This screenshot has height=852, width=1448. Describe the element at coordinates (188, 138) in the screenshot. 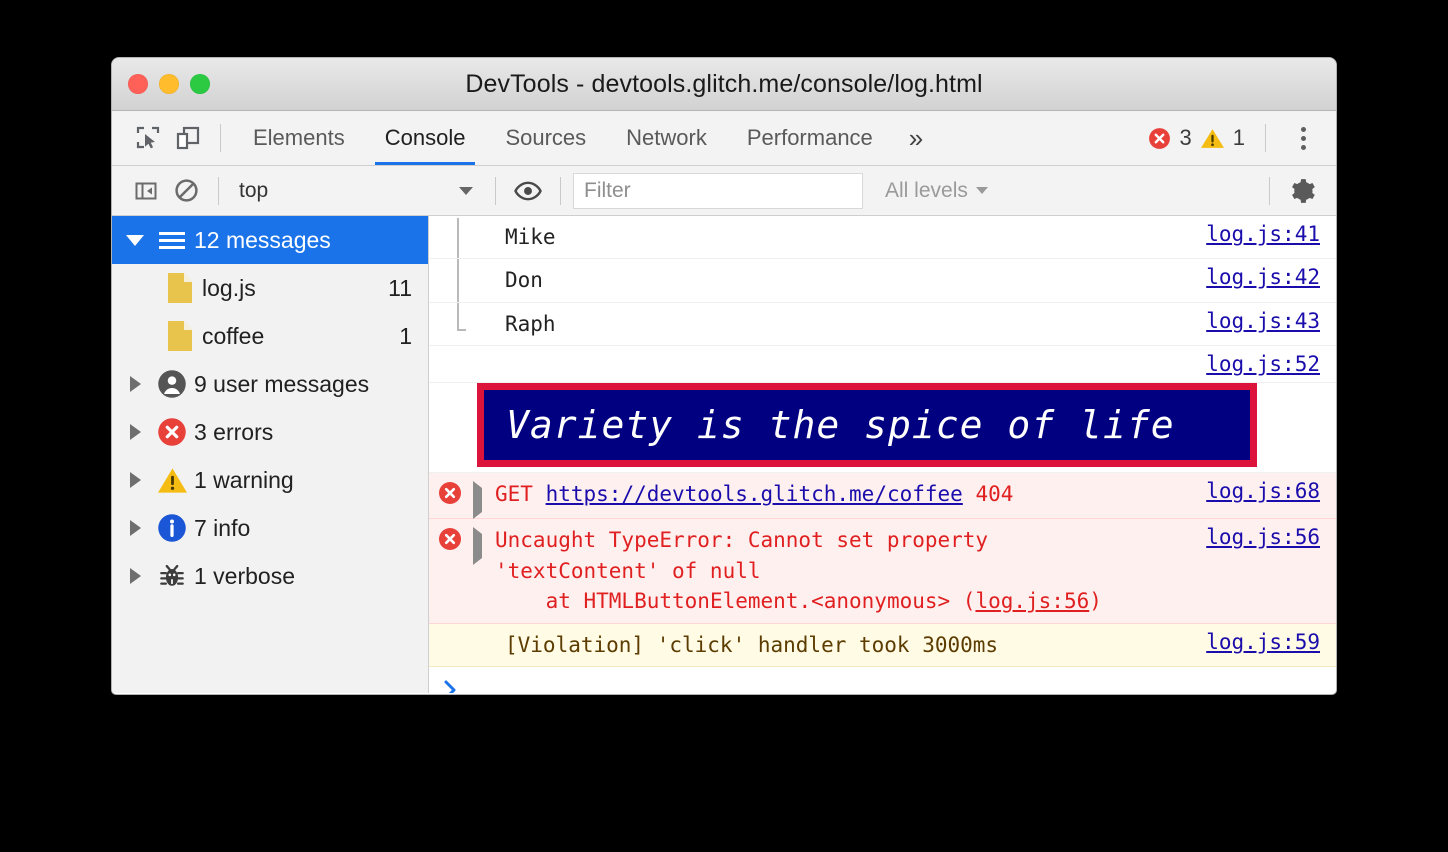

I see `device-toolbar-icon` at that location.